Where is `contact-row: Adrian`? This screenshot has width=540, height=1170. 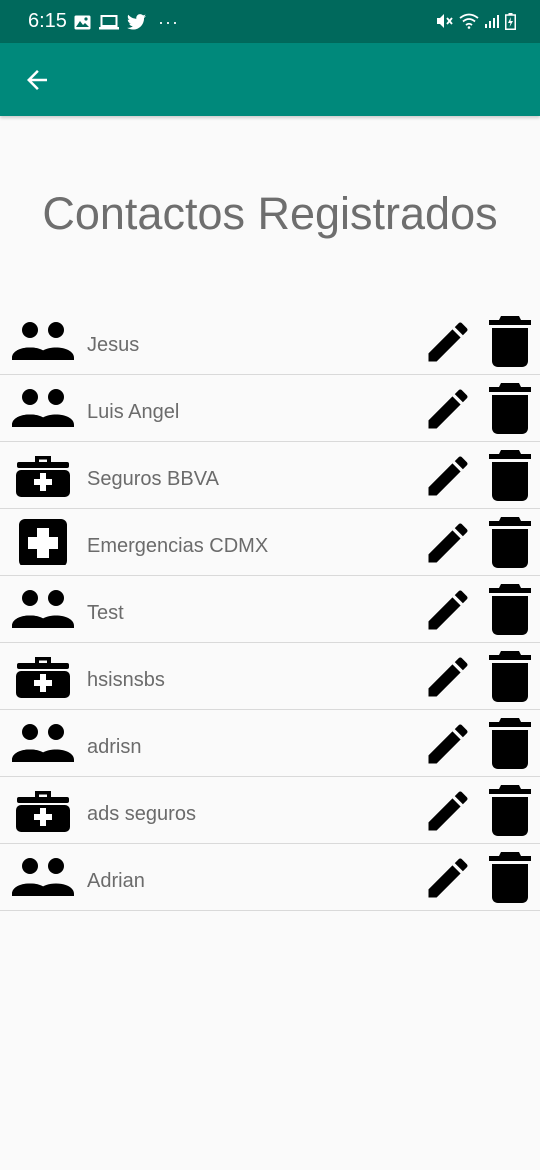
contact-row: Adrian is located at coordinates (270, 877).